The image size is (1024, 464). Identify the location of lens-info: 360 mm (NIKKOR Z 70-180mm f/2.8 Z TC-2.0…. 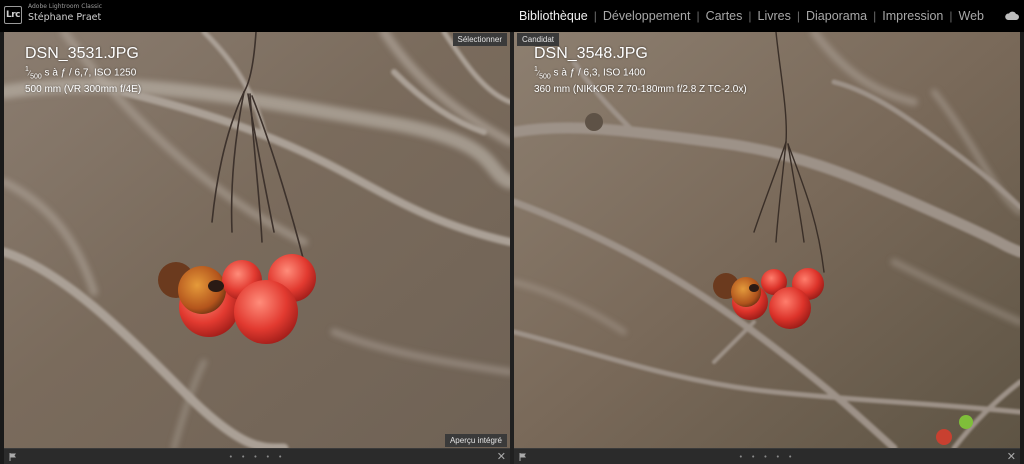
(640, 90).